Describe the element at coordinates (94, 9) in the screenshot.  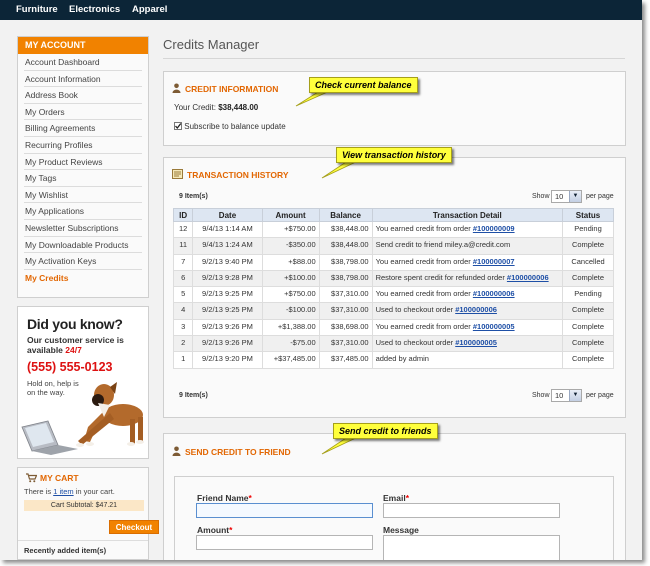
I see `nav-electronics: Electronics` at that location.